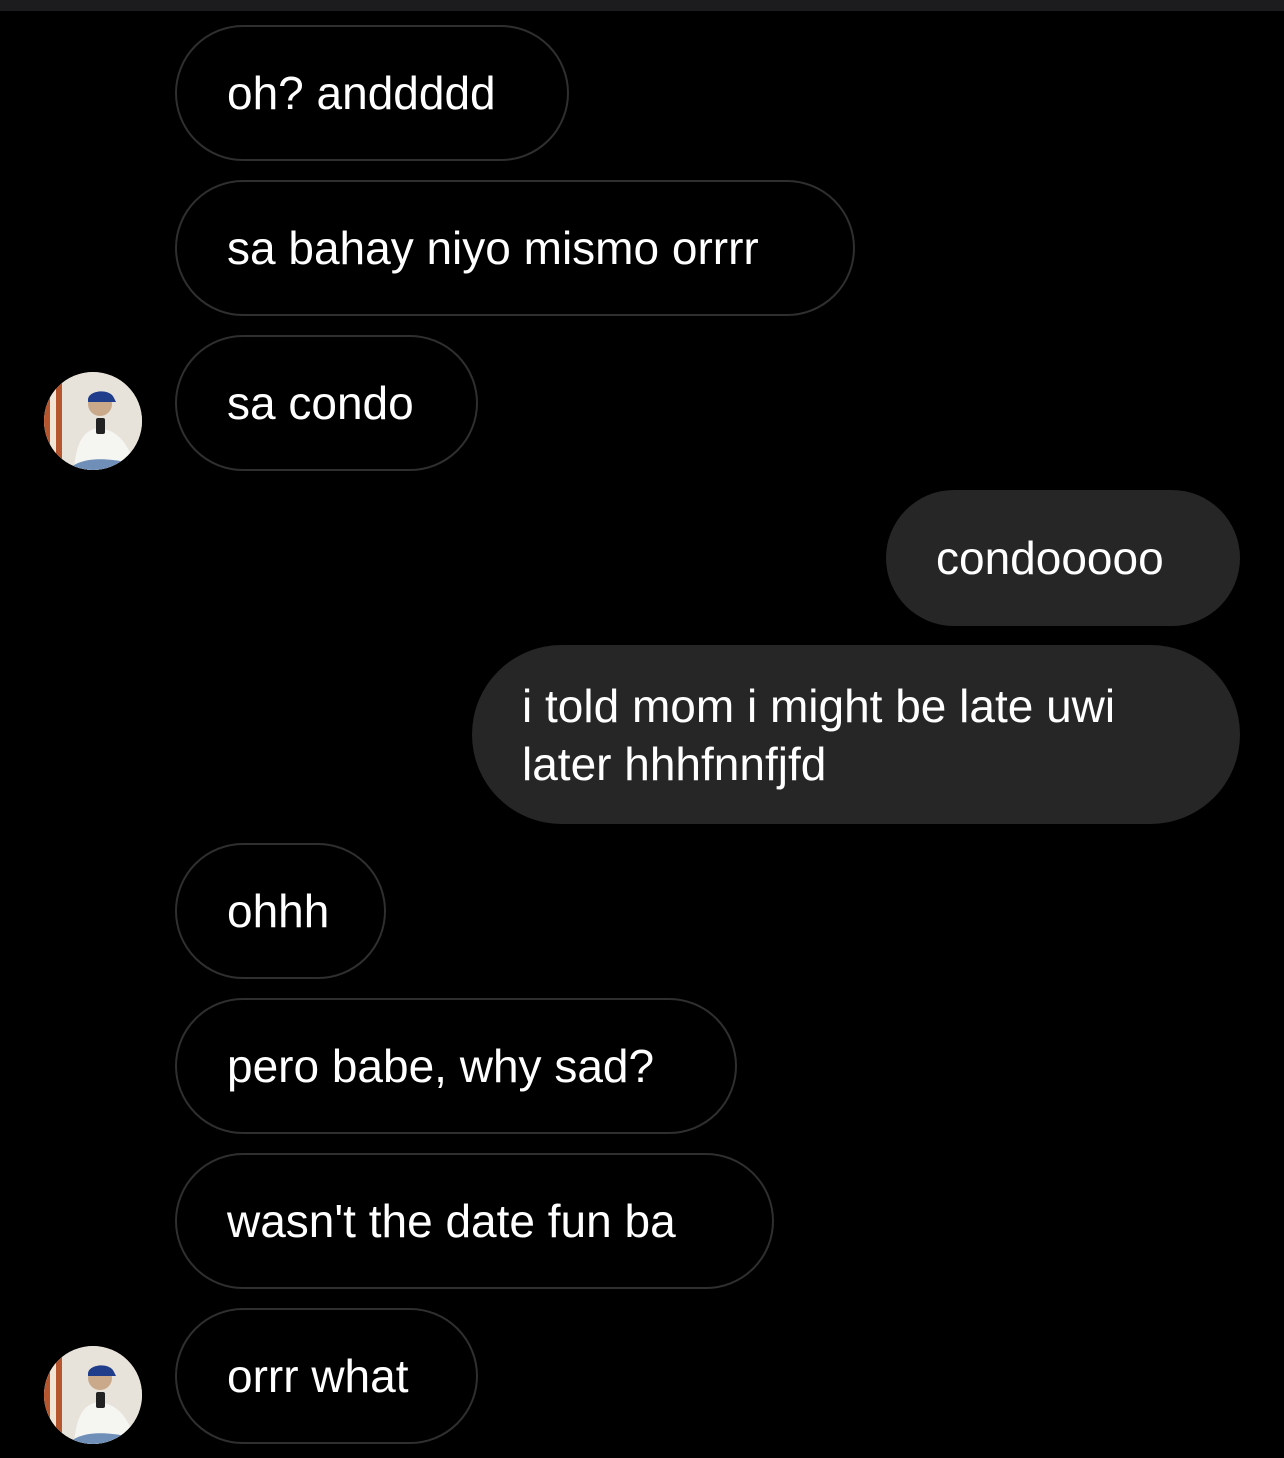  I want to click on message-bubble-incoming: pero babe, why sad?, so click(456, 1066).